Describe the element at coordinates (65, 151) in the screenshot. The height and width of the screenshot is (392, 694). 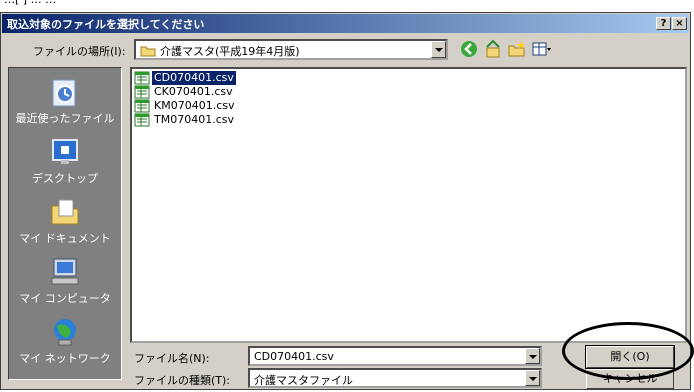
I see `desktop-icon` at that location.